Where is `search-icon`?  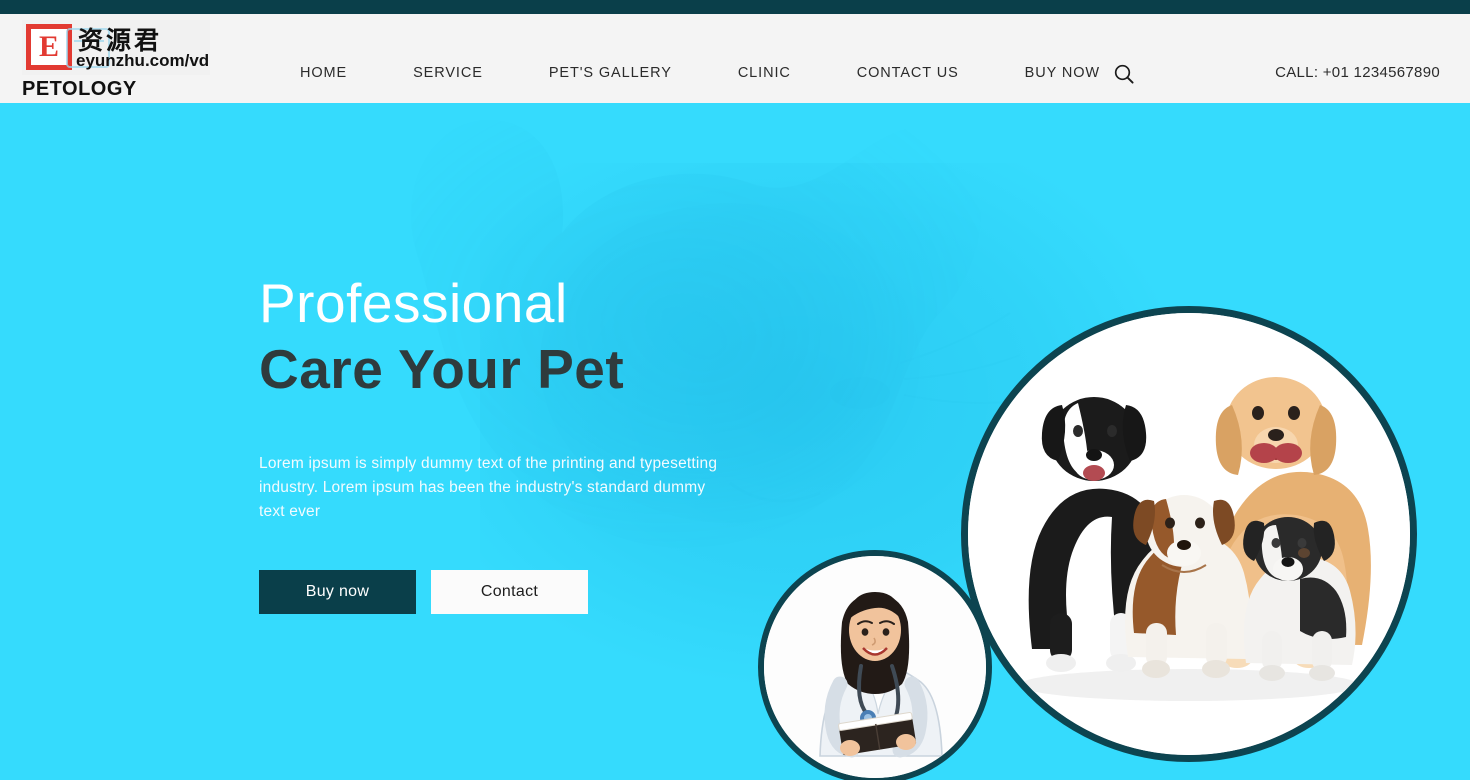
search-icon is located at coordinates (1124, 74).